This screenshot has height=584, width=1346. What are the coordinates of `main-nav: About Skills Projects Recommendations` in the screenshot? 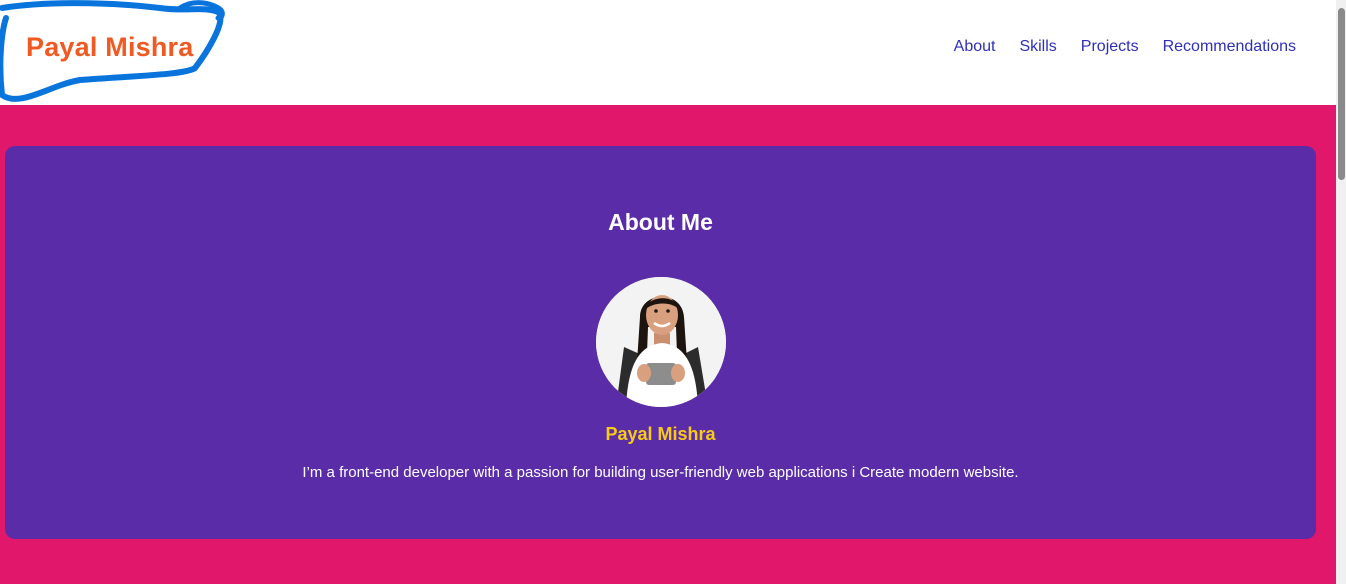 It's located at (1125, 47).